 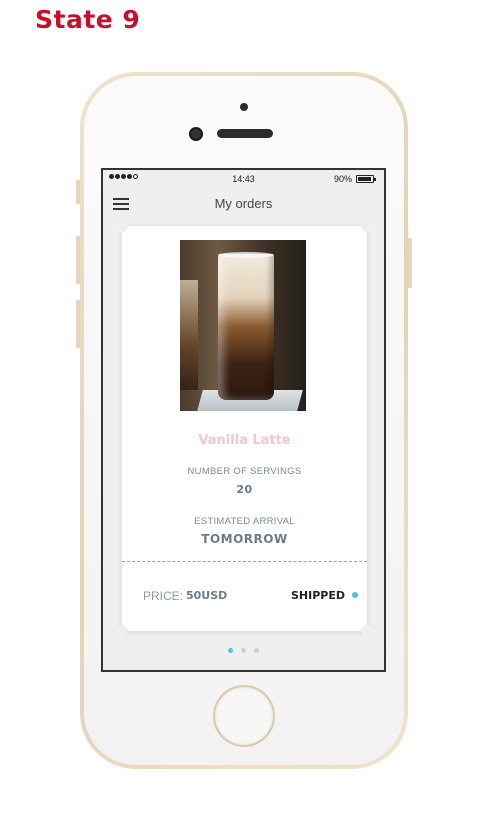 I want to click on page-title: My orders, so click(x=243, y=203).